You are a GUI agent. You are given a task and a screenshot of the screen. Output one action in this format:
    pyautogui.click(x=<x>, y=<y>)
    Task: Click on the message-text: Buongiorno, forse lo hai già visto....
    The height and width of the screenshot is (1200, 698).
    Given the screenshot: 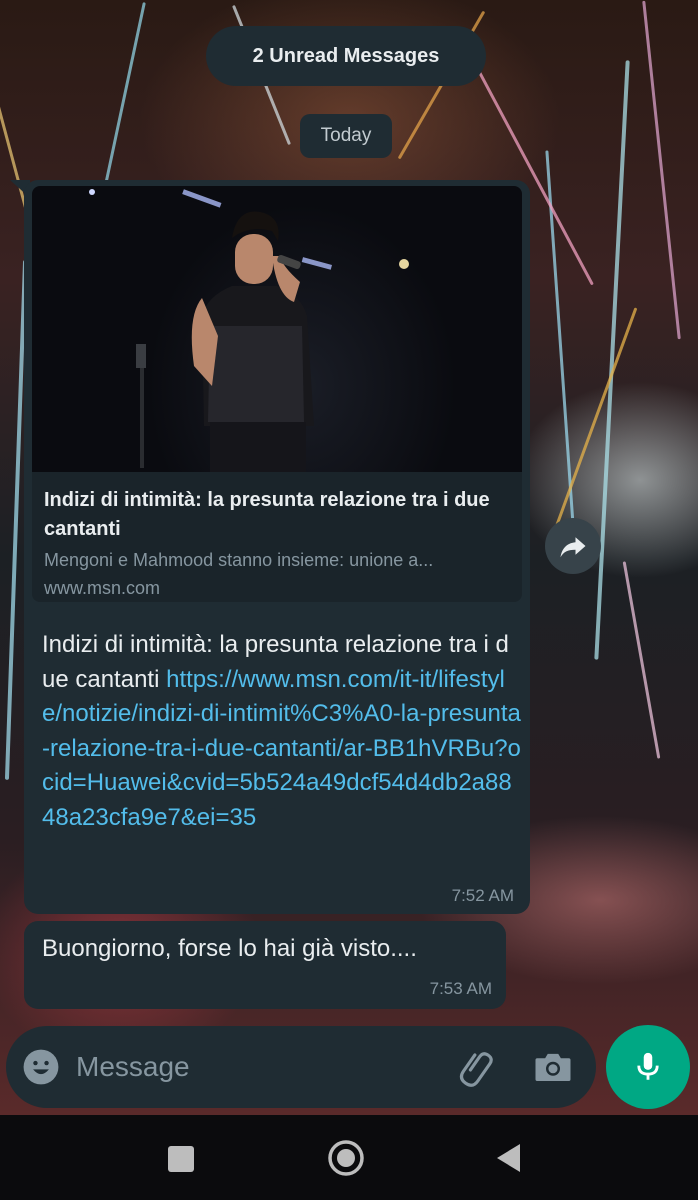 What is the action you would take?
    pyautogui.click(x=229, y=948)
    